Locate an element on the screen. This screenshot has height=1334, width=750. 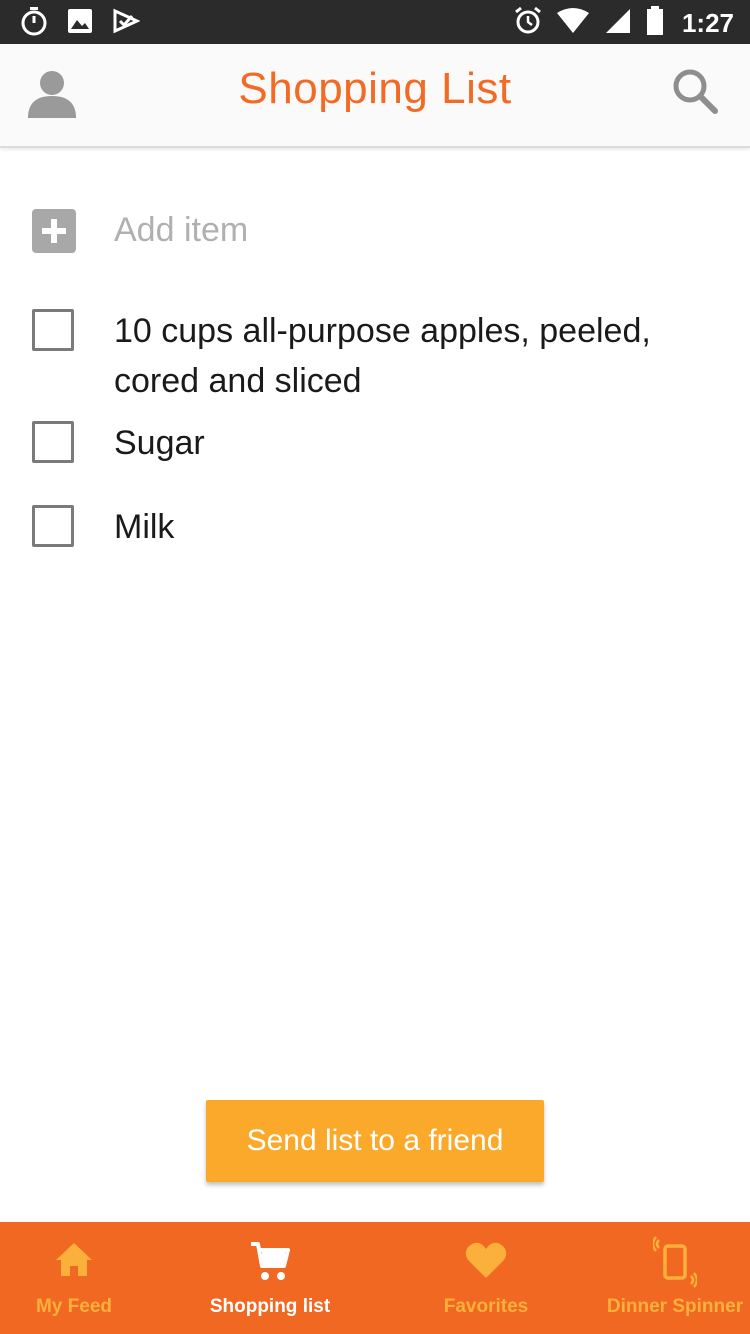
nav-my-feed: My Feed is located at coordinates (74, 1278).